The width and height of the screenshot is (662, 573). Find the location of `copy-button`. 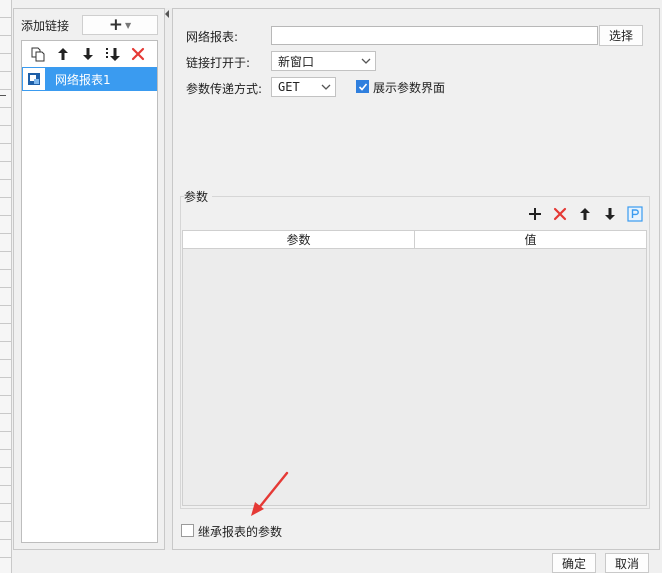

copy-button is located at coordinates (37, 54).